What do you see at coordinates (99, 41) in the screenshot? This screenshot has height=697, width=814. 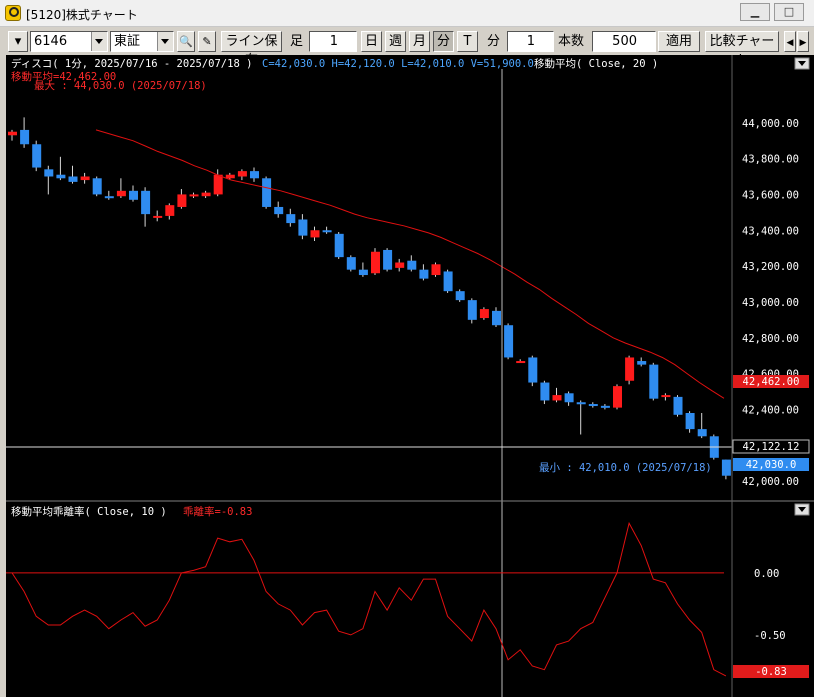 I see `code-dropdown-arrow` at bounding box center [99, 41].